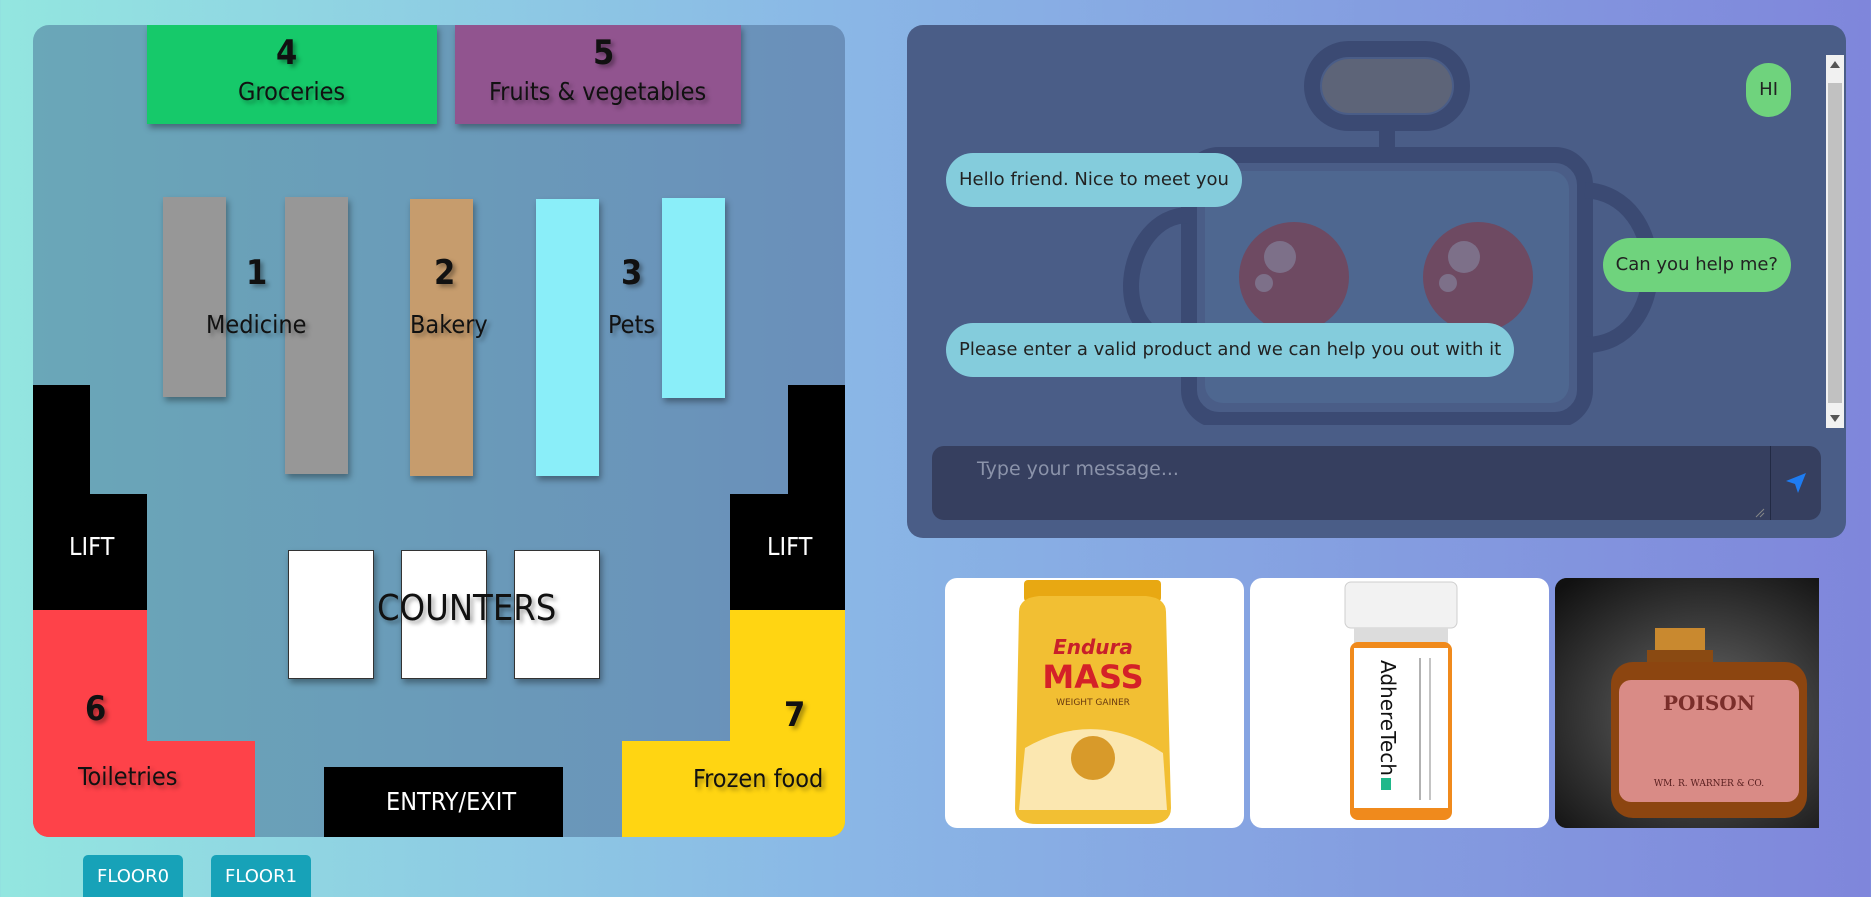  I want to click on aisle-pets-b, so click(693, 298).